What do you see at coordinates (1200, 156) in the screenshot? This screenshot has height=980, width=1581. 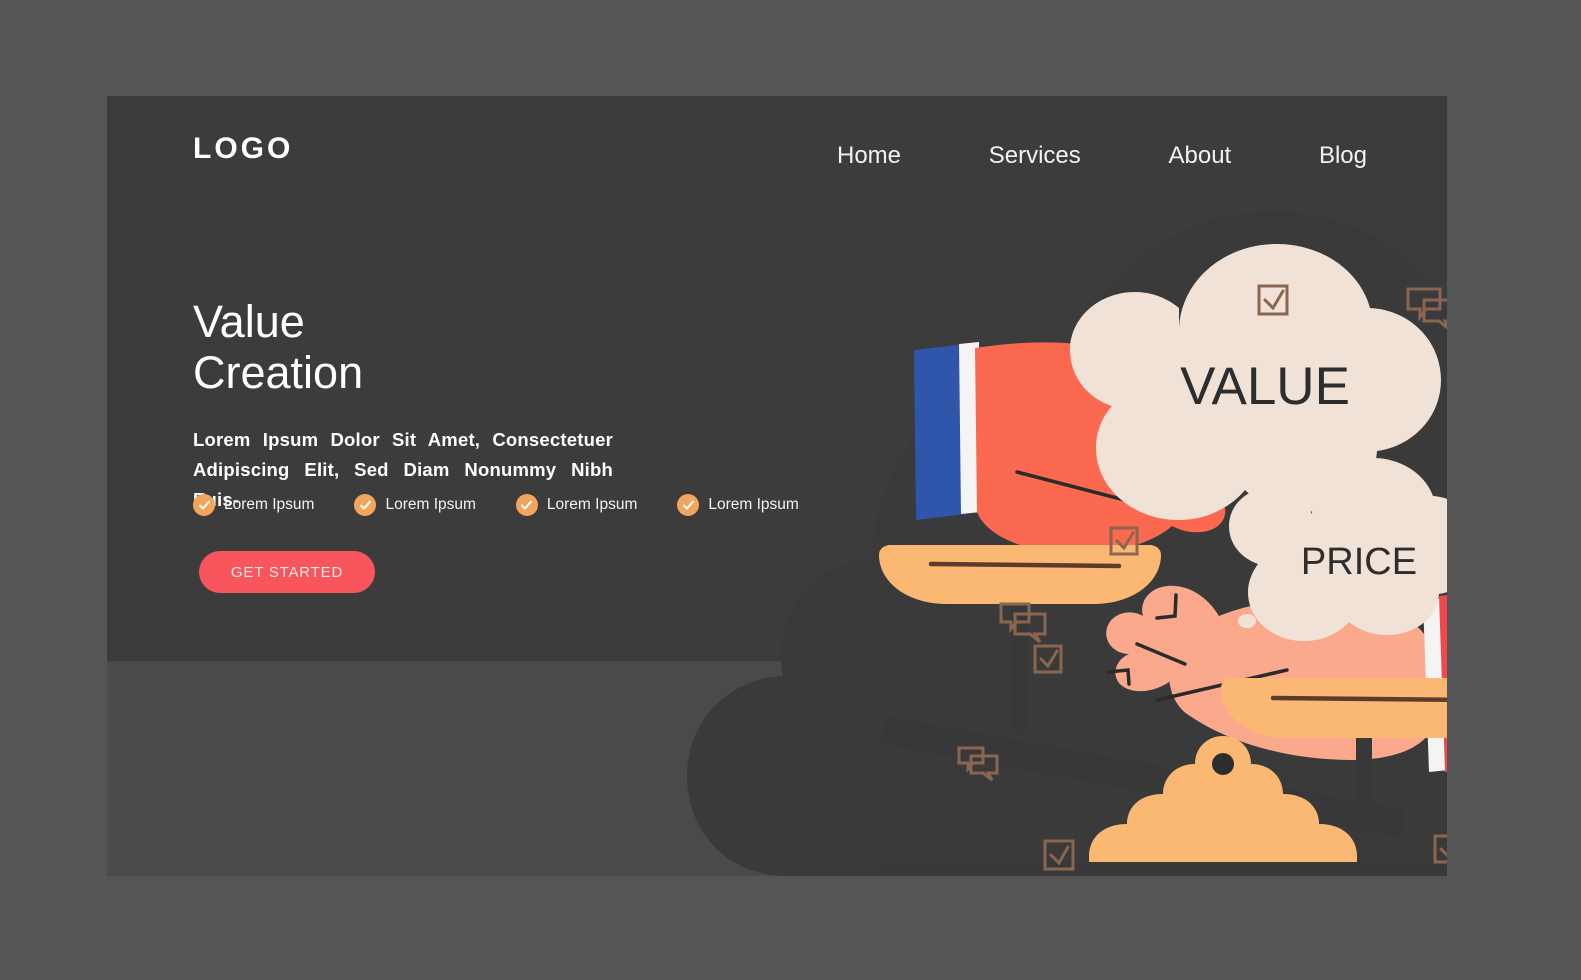 I see `nav-item-about: About` at bounding box center [1200, 156].